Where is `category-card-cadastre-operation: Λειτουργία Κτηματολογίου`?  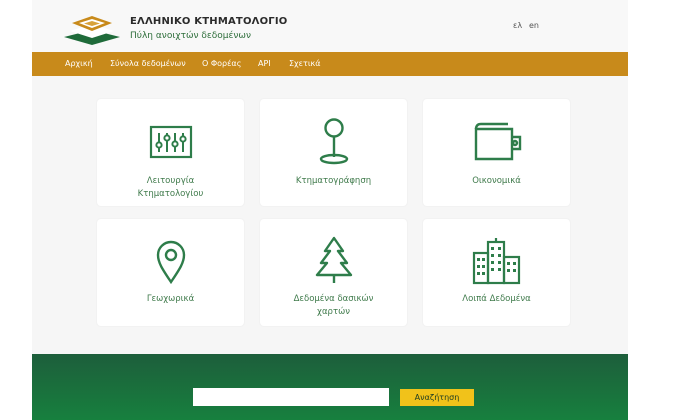 category-card-cadastre-operation: Λειτουργία Κτηματολογίου is located at coordinates (170, 152).